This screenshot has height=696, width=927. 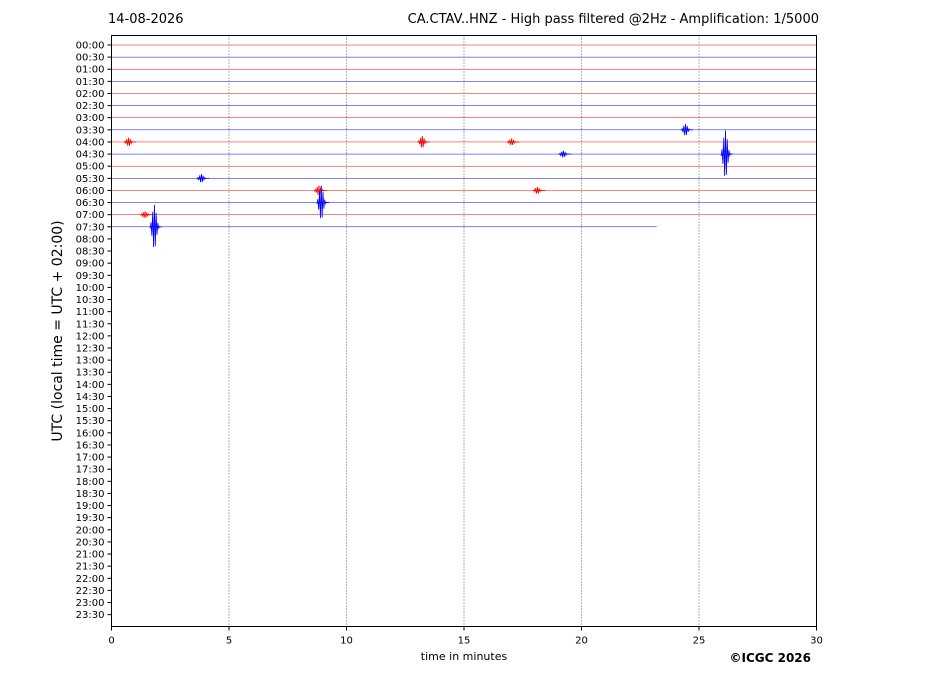 What do you see at coordinates (90, 433) in the screenshot?
I see `y-tick-label: 16:00` at bounding box center [90, 433].